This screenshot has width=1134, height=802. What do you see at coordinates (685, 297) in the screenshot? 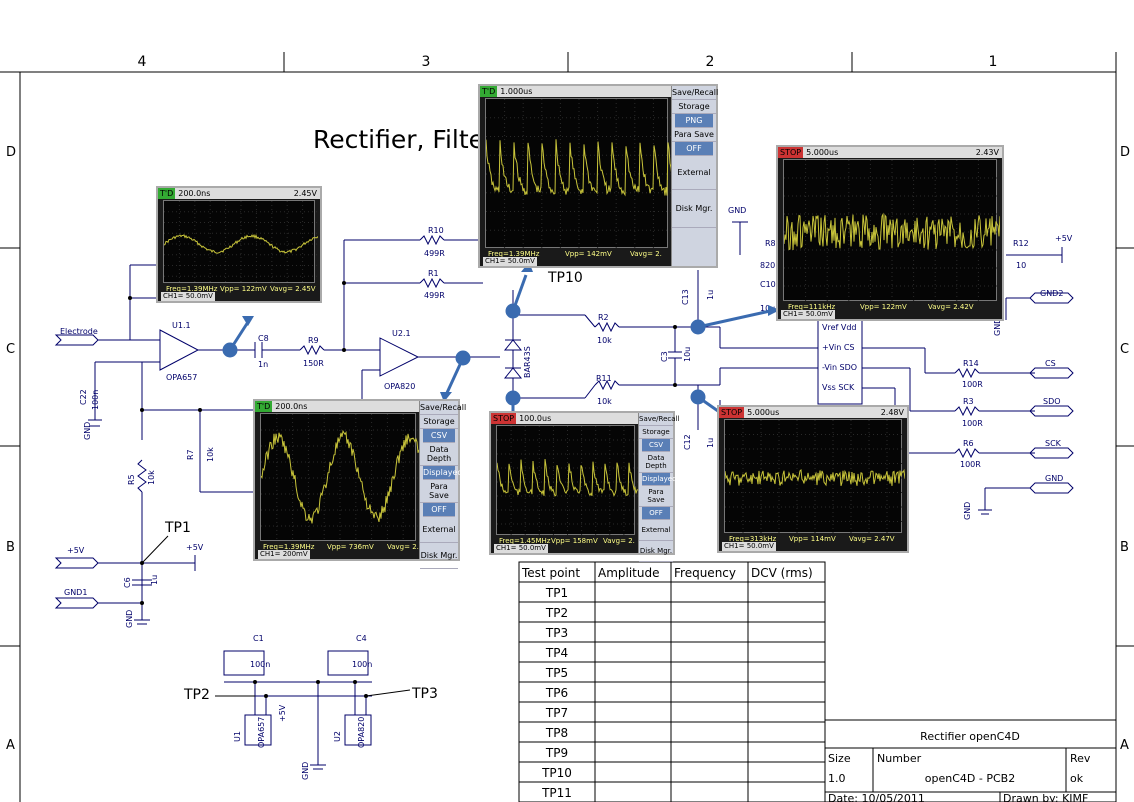
I see `c13-label: C13` at bounding box center [685, 297].